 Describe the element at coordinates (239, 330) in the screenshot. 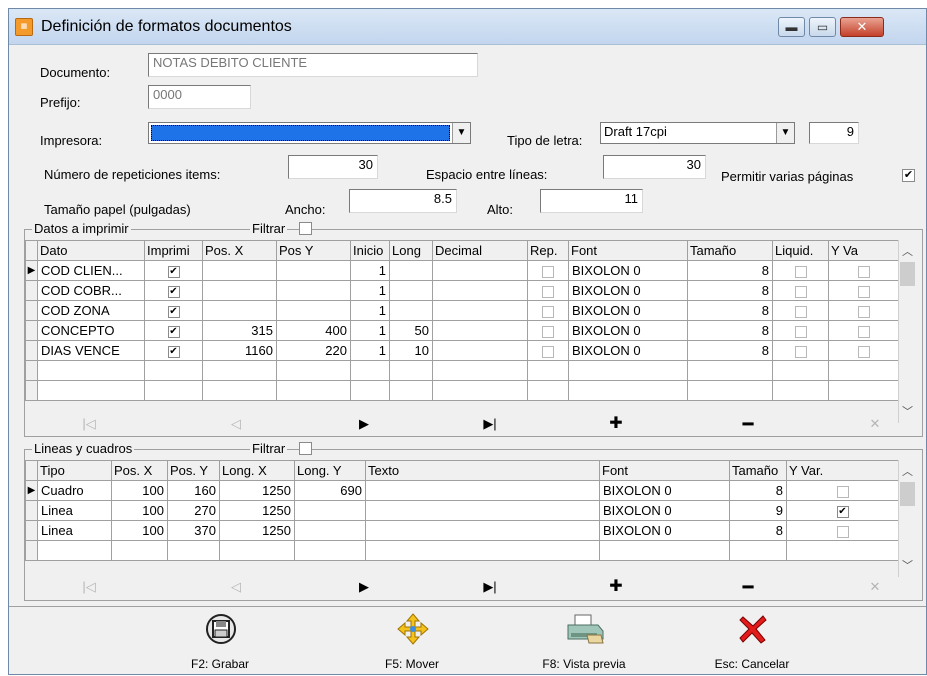

I see `cell-pos-x: 315` at that location.